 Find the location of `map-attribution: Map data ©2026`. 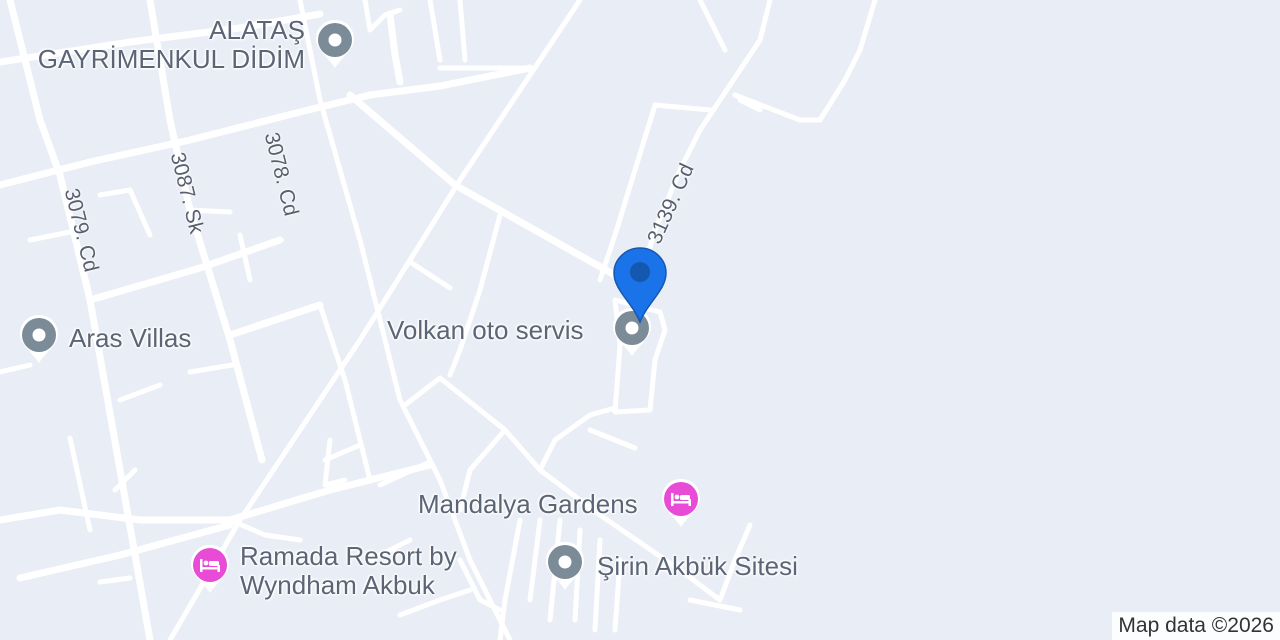

map-attribution: Map data ©2026 is located at coordinates (1196, 626).